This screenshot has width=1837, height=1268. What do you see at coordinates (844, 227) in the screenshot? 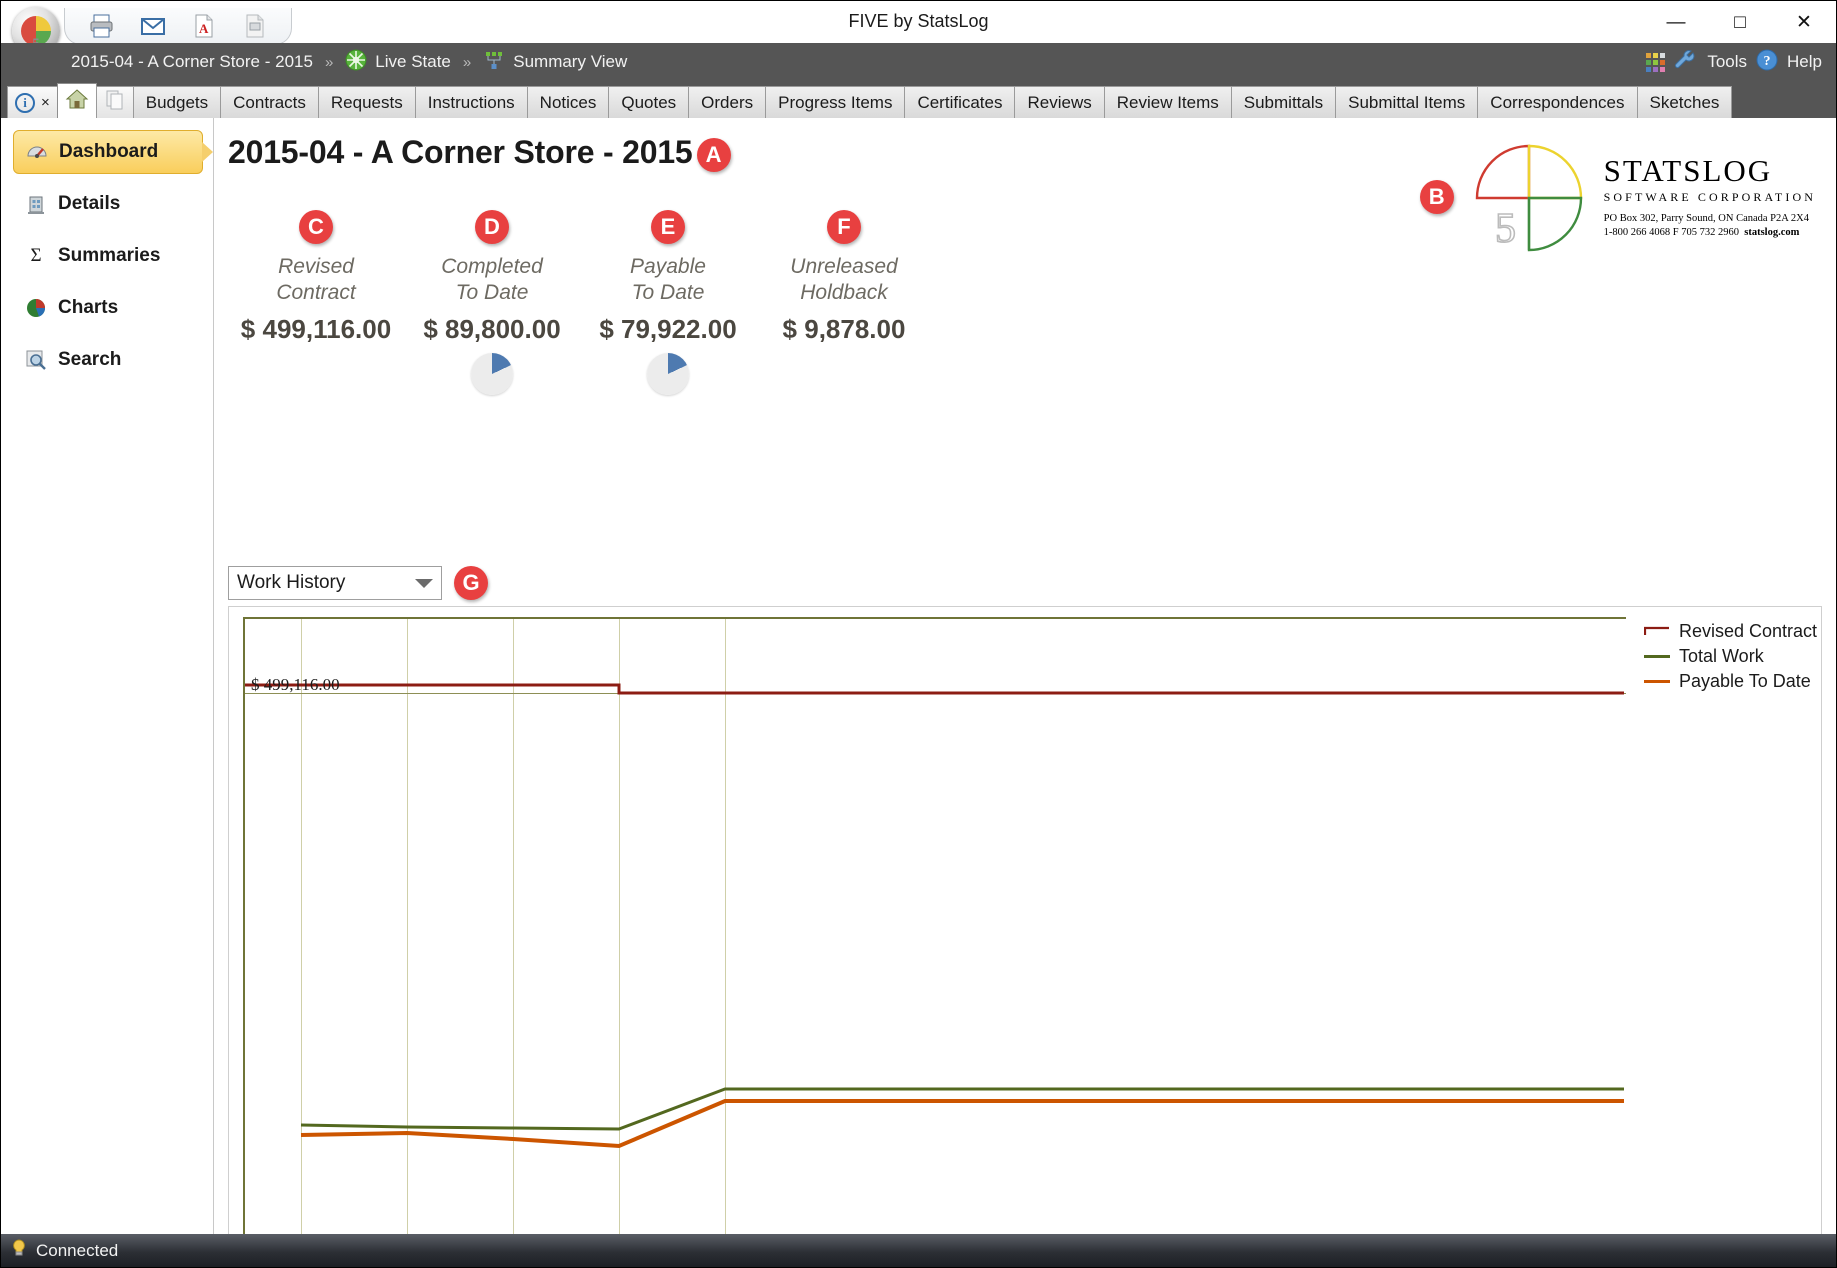
I see `callout-badge-f: F` at bounding box center [844, 227].